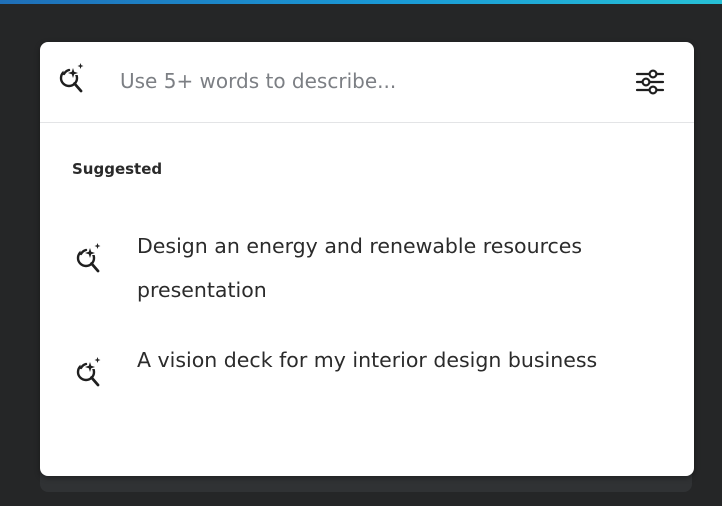 This screenshot has width=722, height=506. I want to click on suggested-heading: Suggested, so click(117, 169).